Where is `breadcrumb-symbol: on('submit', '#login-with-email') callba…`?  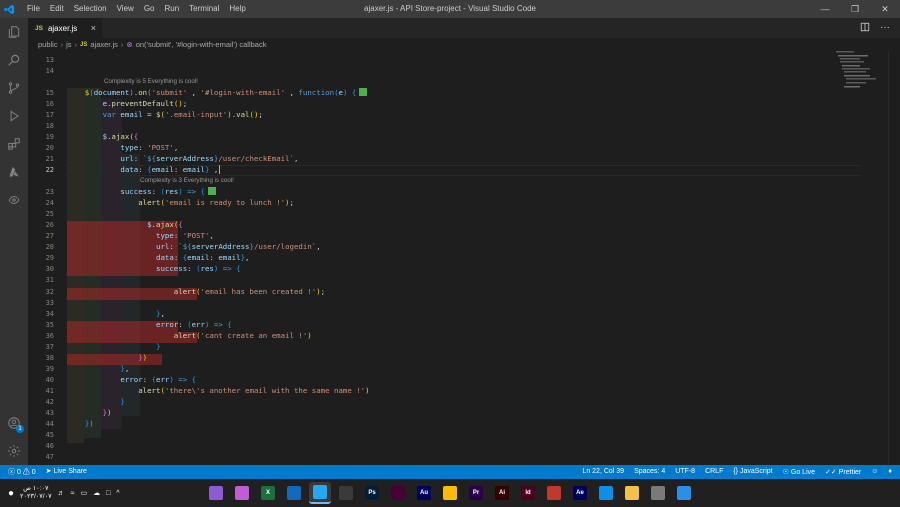
breadcrumb-symbol: on('submit', '#login-with-email') callba… is located at coordinates (201, 44).